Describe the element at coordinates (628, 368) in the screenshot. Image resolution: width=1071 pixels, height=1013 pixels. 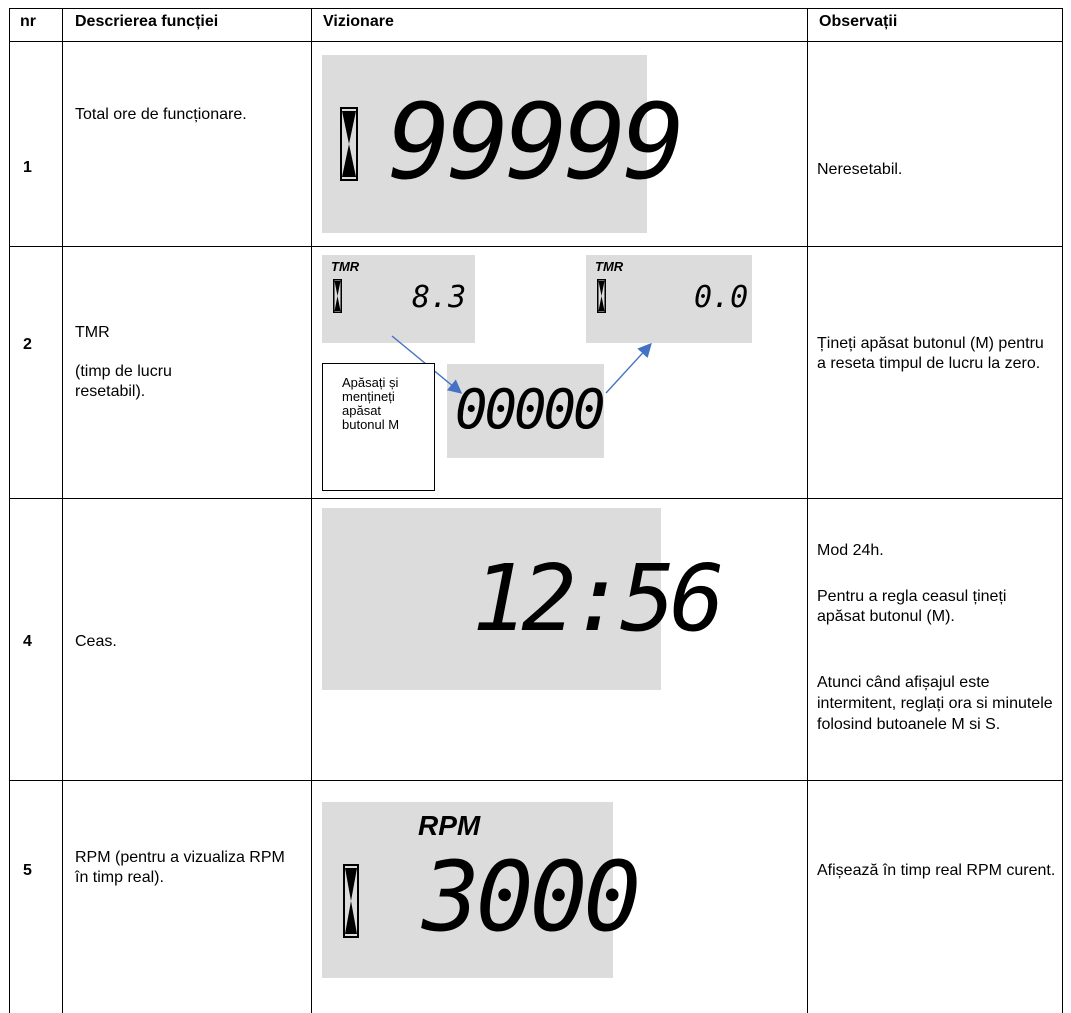
I see `arrow-to-reset` at that location.